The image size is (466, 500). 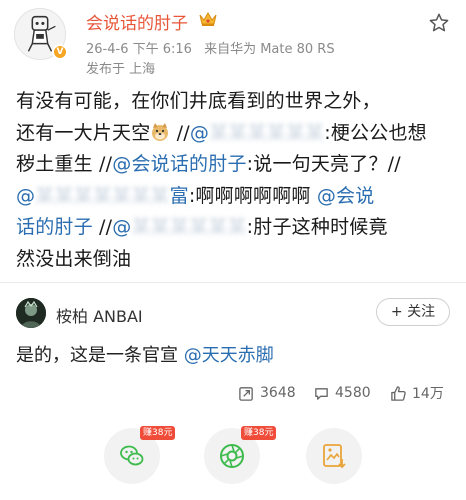 What do you see at coordinates (139, 49) in the screenshot?
I see `post-date: 26-4-6 下午 6:16` at bounding box center [139, 49].